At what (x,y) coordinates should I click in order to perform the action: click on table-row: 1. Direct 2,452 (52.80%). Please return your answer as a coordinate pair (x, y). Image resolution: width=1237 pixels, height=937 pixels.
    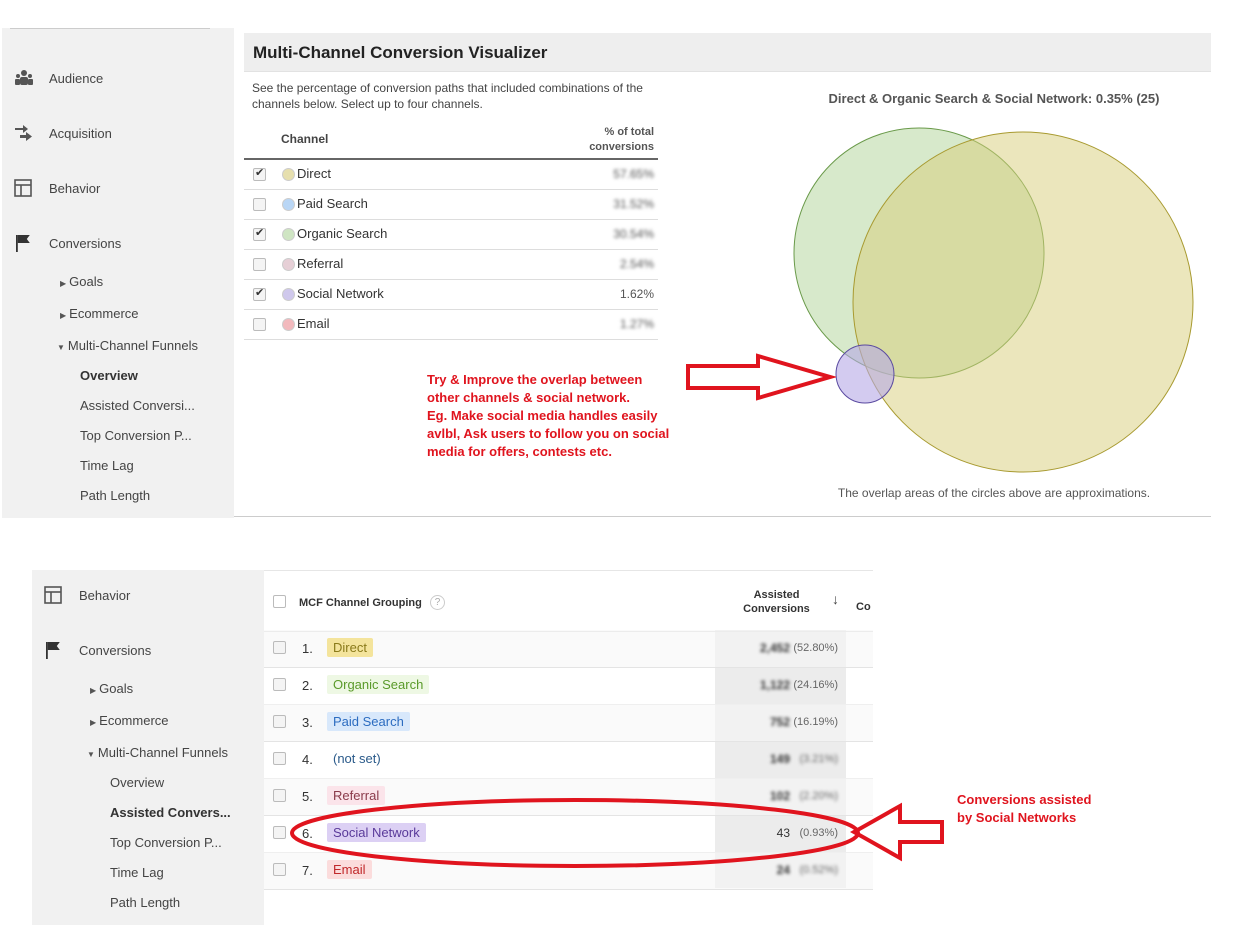
    Looking at the image, I should click on (568, 649).